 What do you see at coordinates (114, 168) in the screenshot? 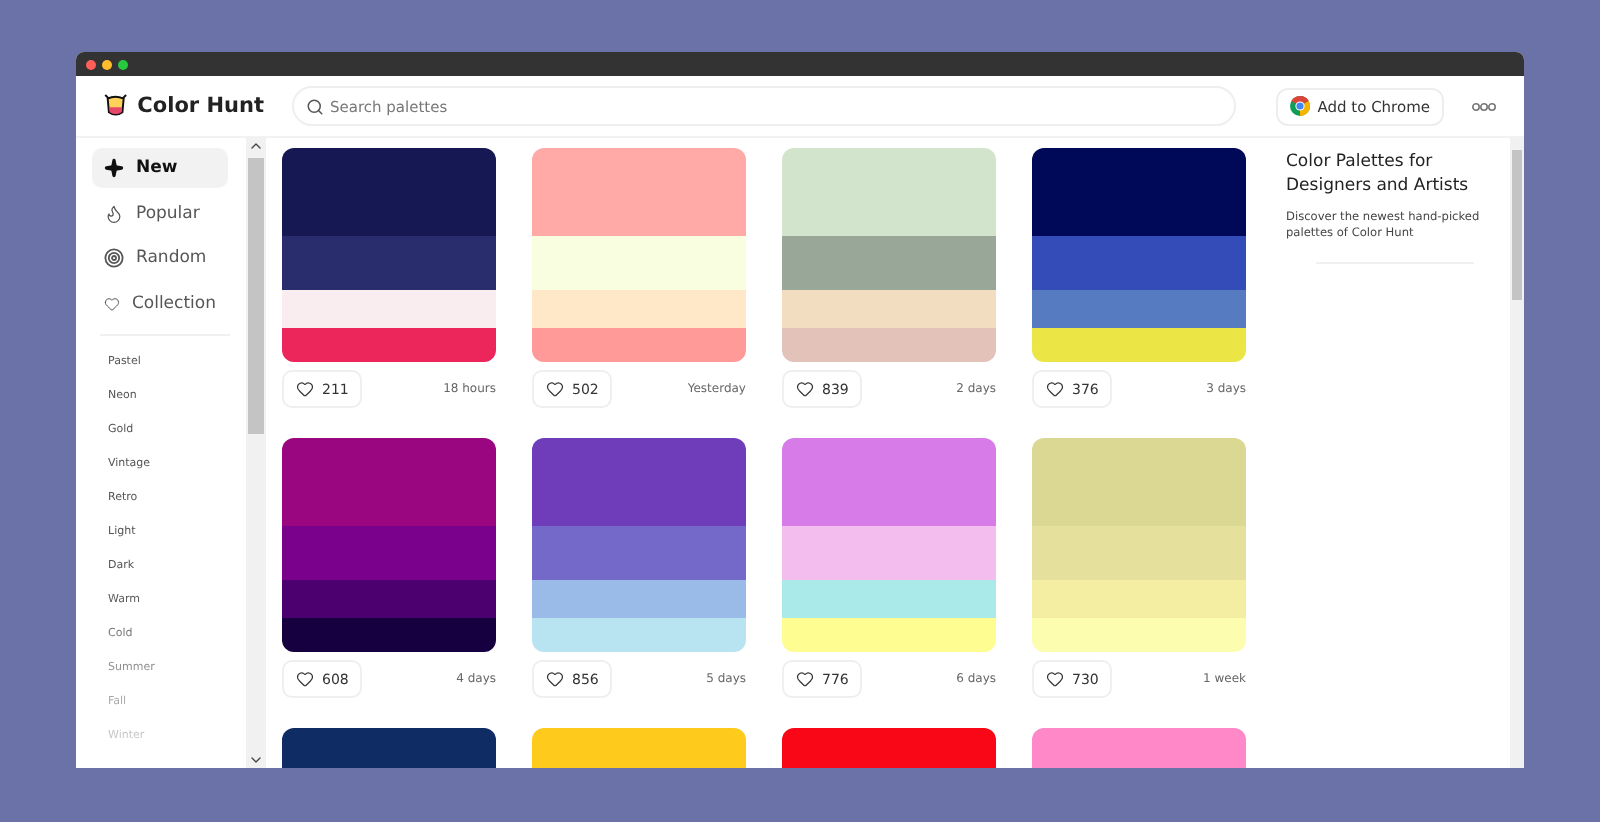
I see `sparkle-icon` at bounding box center [114, 168].